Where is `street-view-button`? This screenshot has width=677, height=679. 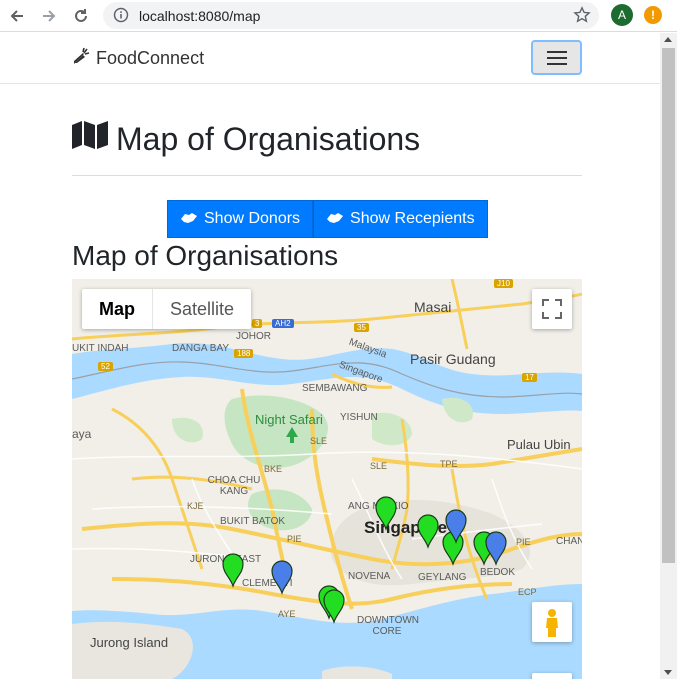
street-view-button is located at coordinates (552, 622).